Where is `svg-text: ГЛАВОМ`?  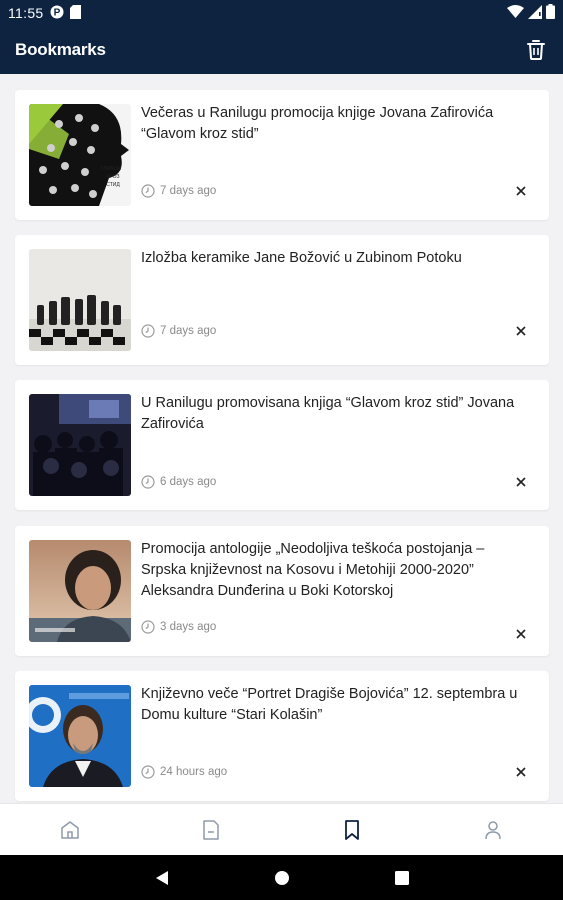 svg-text: ГЛАВОМ is located at coordinates (111, 169).